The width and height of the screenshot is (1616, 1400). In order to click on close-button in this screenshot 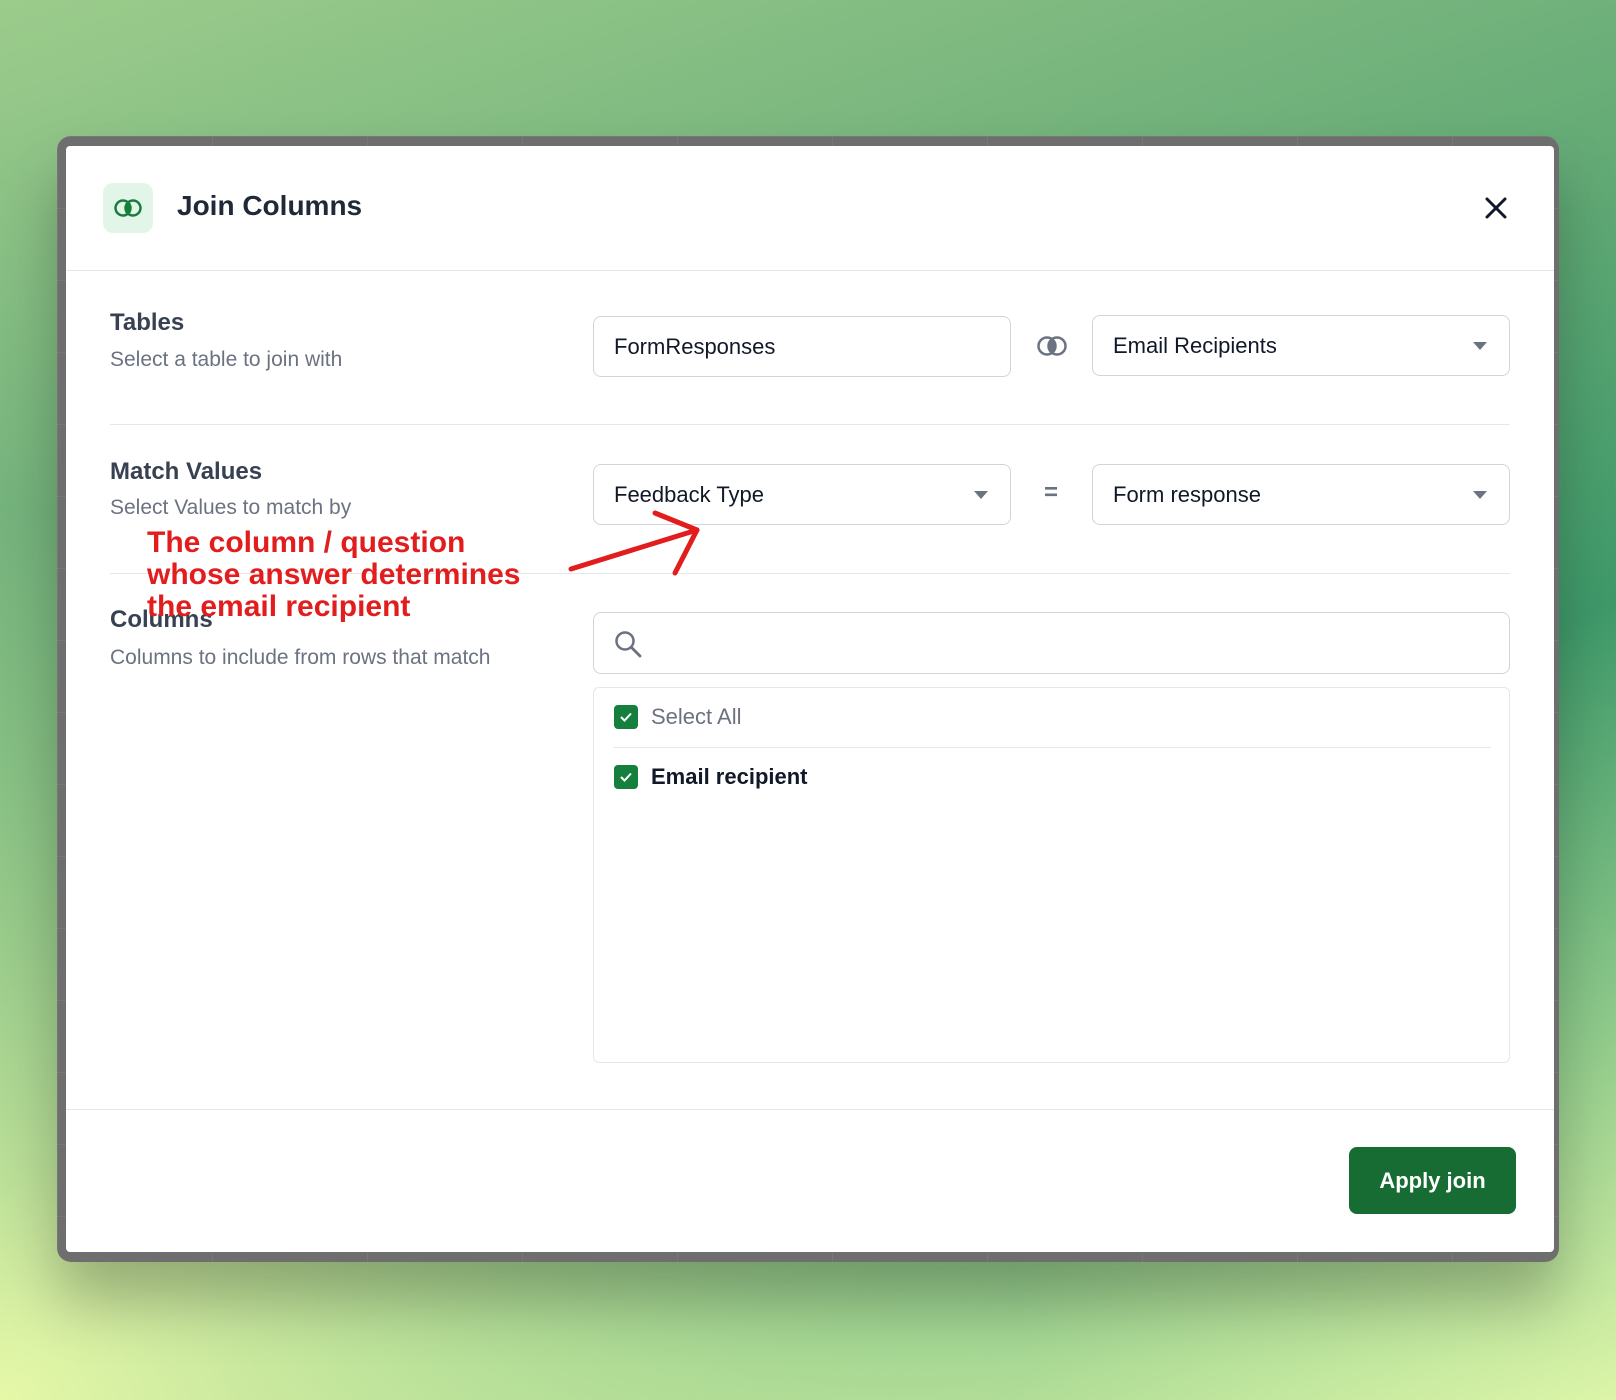, I will do `click(1496, 208)`.